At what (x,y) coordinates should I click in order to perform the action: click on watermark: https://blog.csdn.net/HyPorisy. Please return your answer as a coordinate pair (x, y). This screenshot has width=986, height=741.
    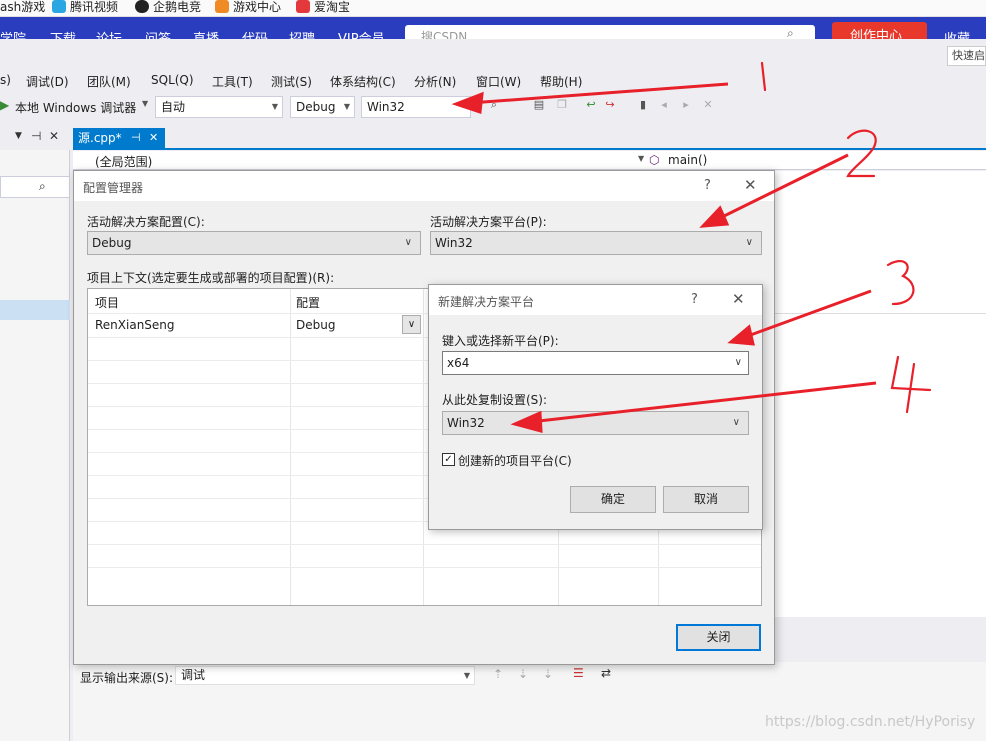
    Looking at the image, I should click on (870, 722).